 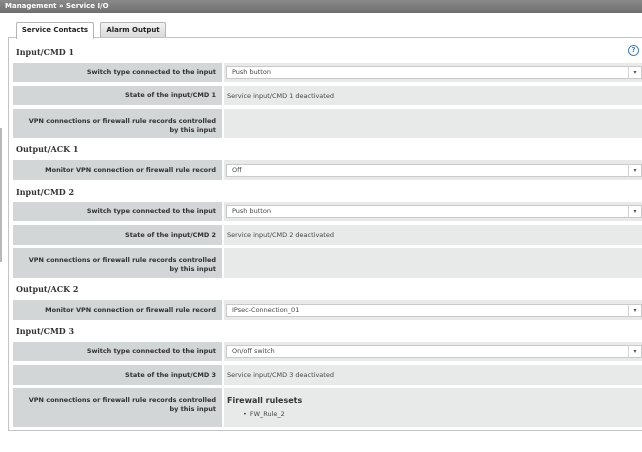 What do you see at coordinates (237, 170) in the screenshot?
I see `select-value: Off` at bounding box center [237, 170].